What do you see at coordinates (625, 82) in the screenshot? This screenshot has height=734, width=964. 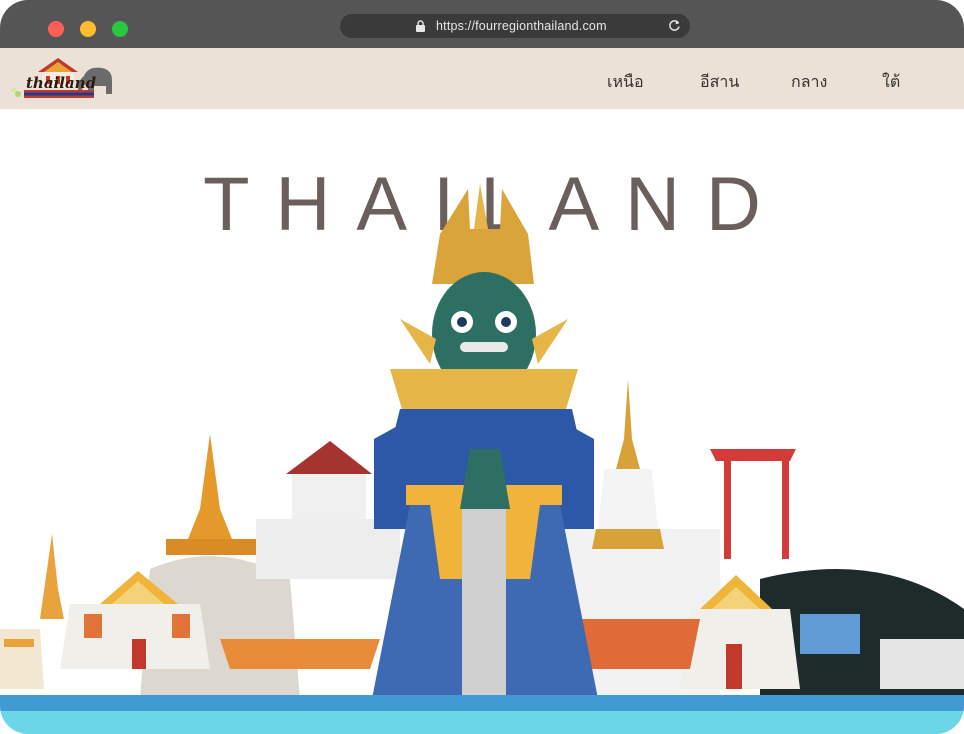 I see `nav-item-north: เหนือ` at bounding box center [625, 82].